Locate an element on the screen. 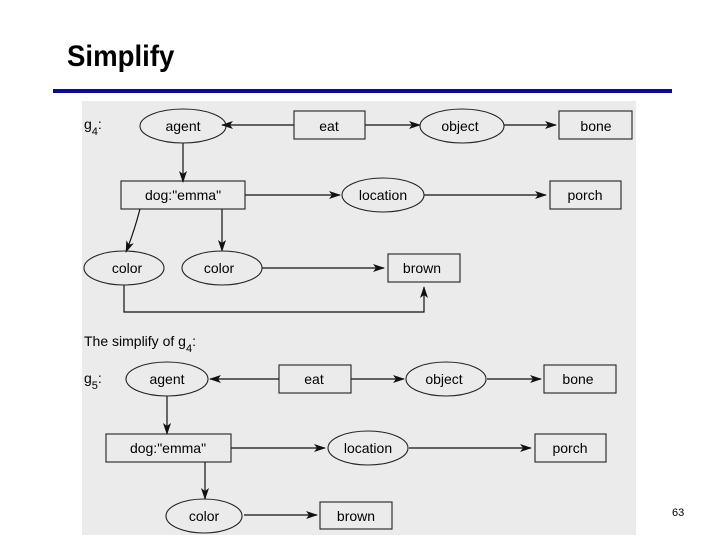  g5-node-agent: agent is located at coordinates (167, 379).